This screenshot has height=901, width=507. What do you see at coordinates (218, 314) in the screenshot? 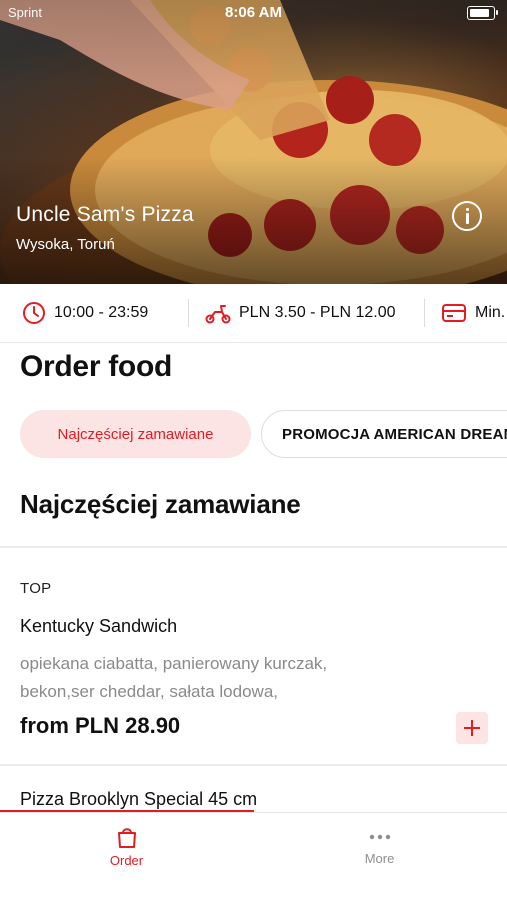
I see `scooter-icon` at bounding box center [218, 314].